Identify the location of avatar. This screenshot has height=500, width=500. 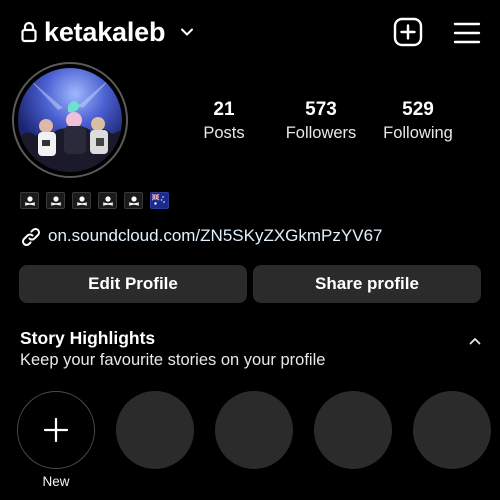
(70, 120).